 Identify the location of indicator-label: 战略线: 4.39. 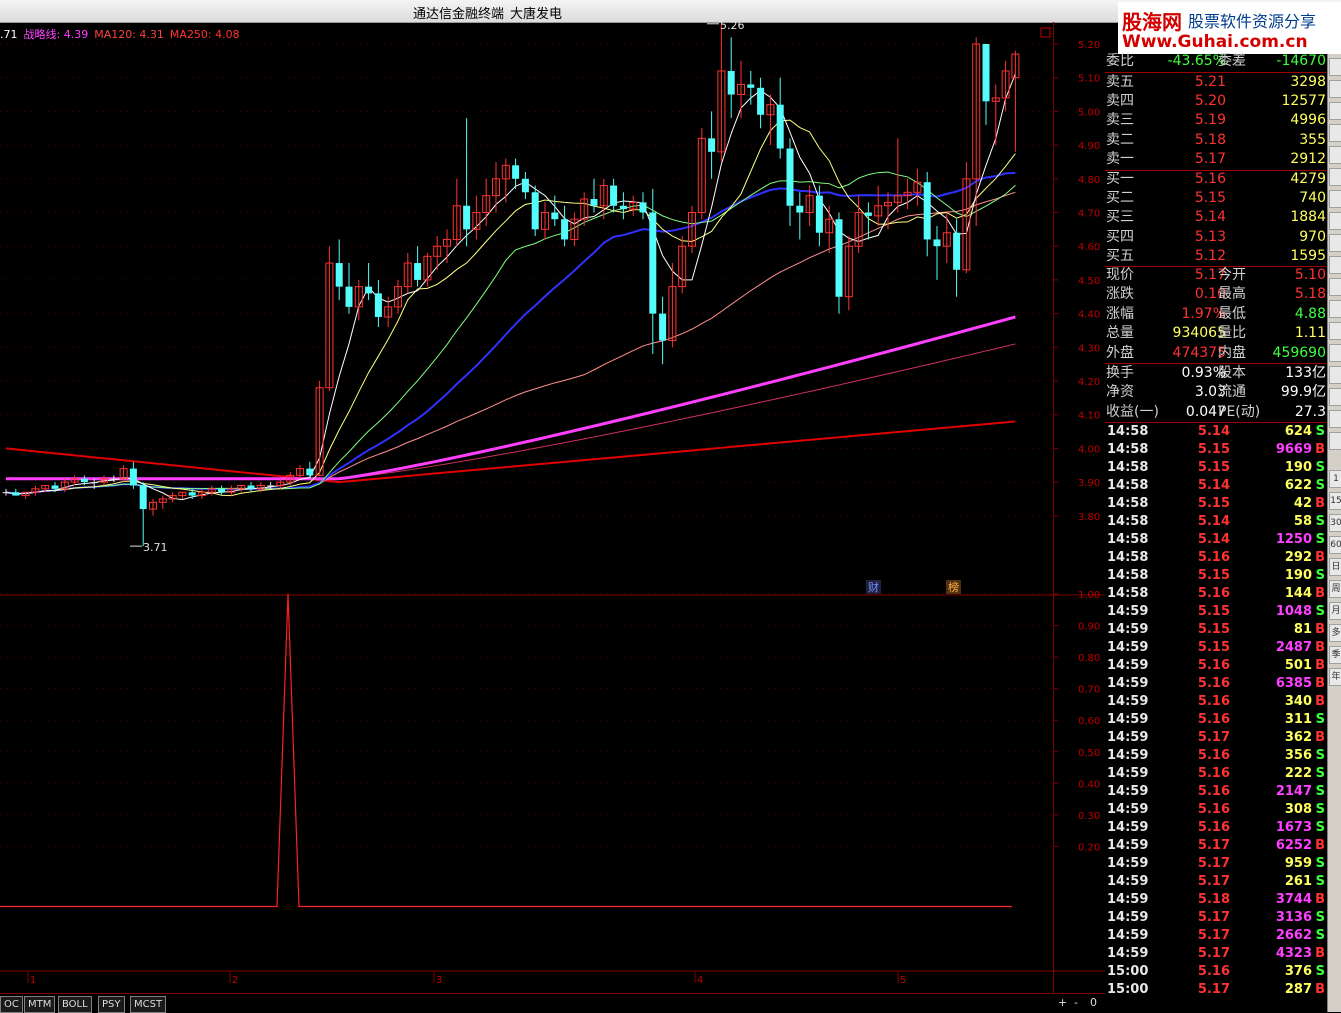
(56, 34).